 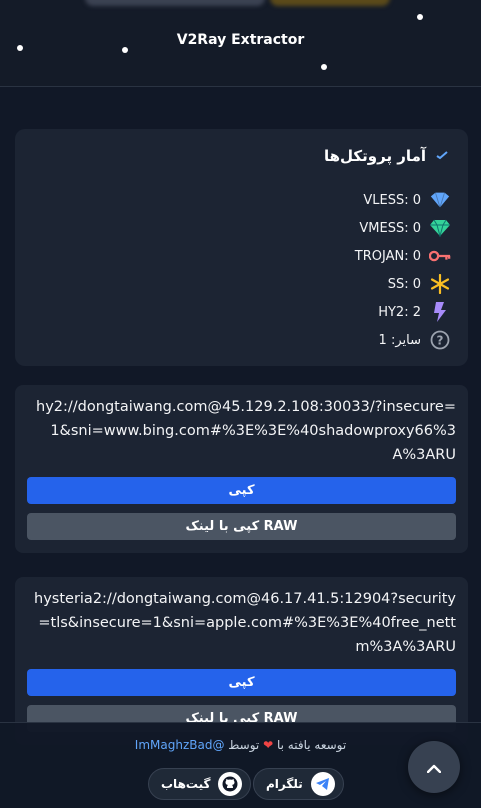 I want to click on telegram-icon, so click(x=322, y=784).